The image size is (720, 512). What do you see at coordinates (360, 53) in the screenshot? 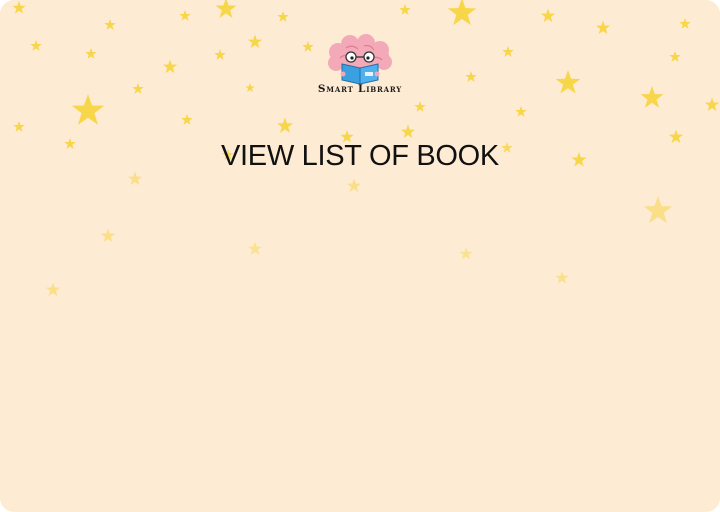
I see `brain-icon` at bounding box center [360, 53].